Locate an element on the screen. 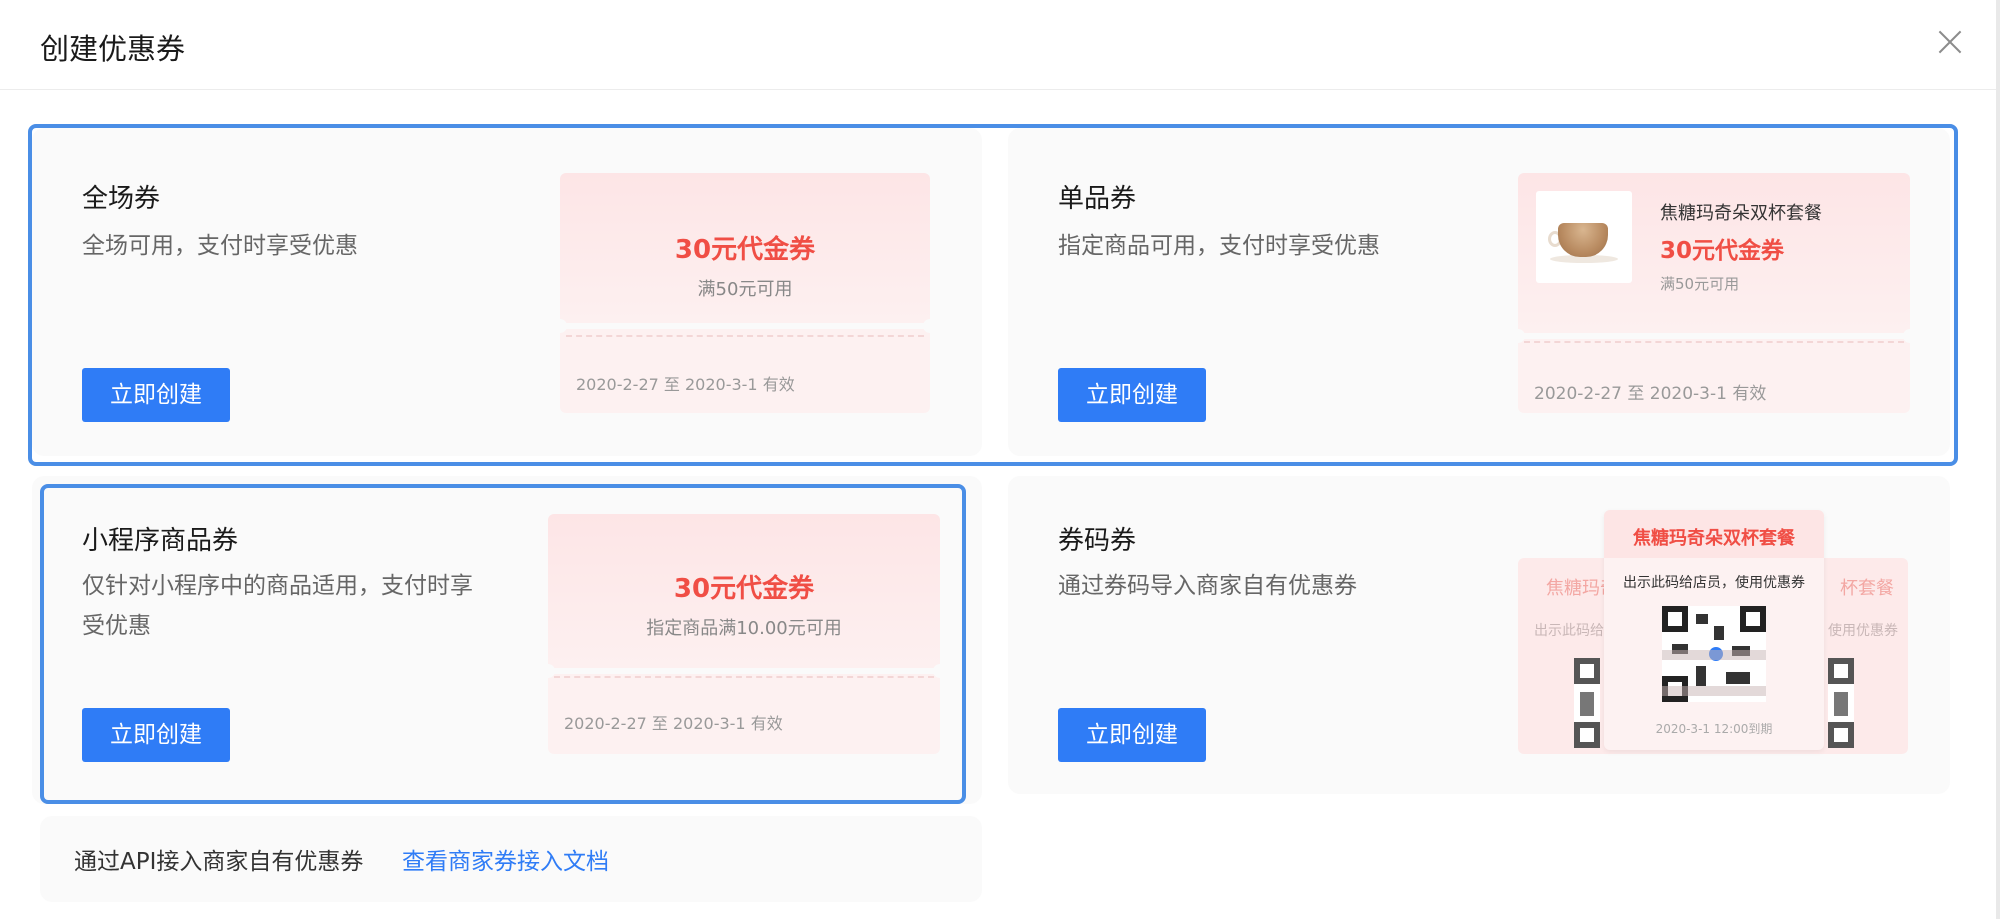 Image resolution: width=2000 pixels, height=919 pixels. create-now-button: 立即创建 is located at coordinates (1132, 735).